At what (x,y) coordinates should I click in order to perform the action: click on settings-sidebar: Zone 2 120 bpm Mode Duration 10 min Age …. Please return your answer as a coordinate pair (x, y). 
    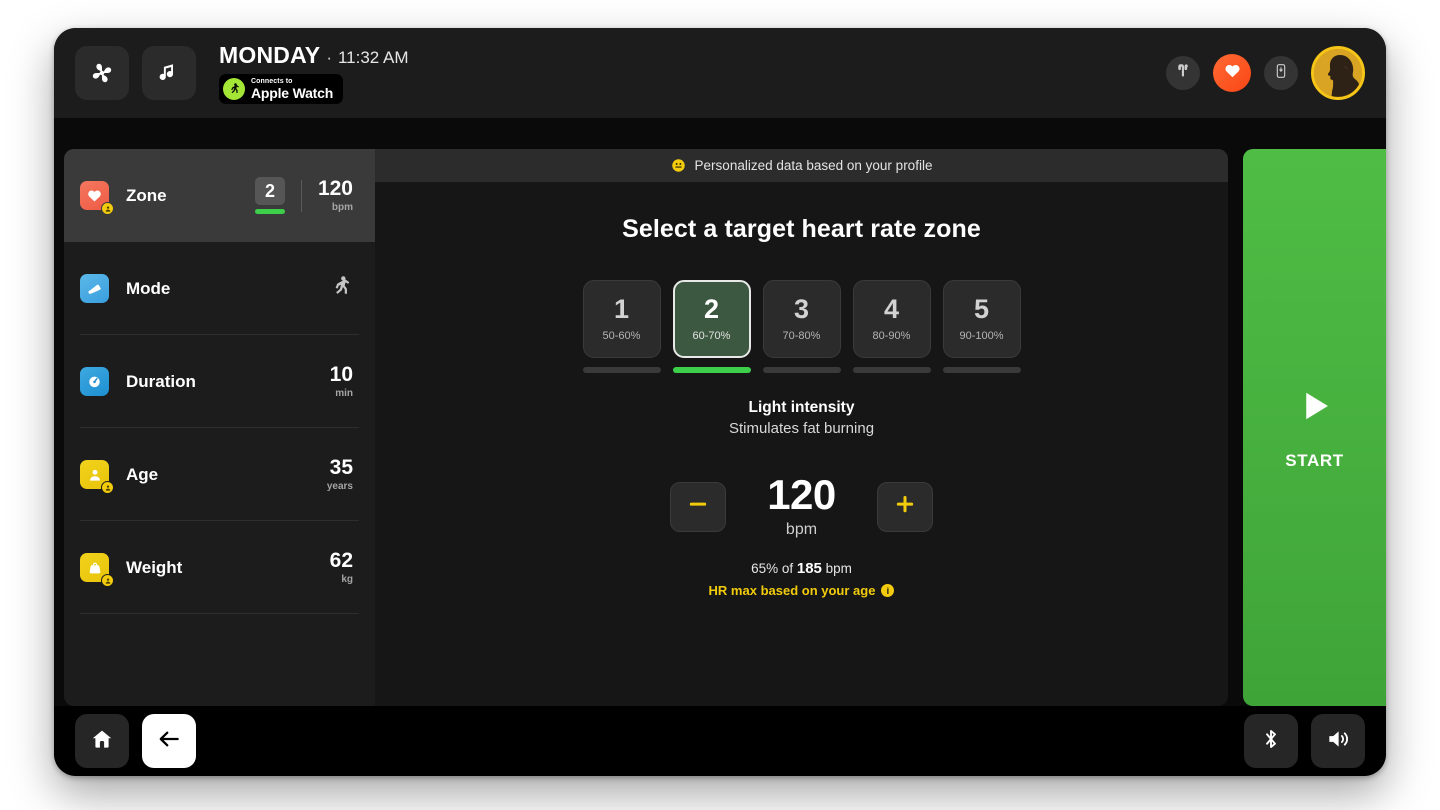
    Looking at the image, I should click on (219, 427).